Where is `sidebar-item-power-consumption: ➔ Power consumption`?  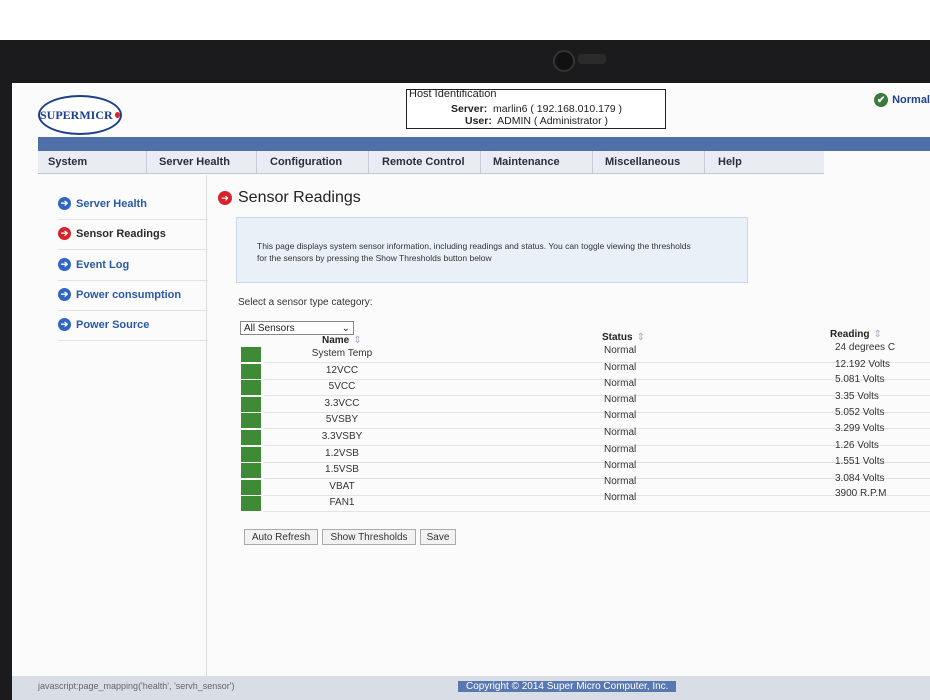 sidebar-item-power-consumption: ➔ Power consumption is located at coordinates (119, 294).